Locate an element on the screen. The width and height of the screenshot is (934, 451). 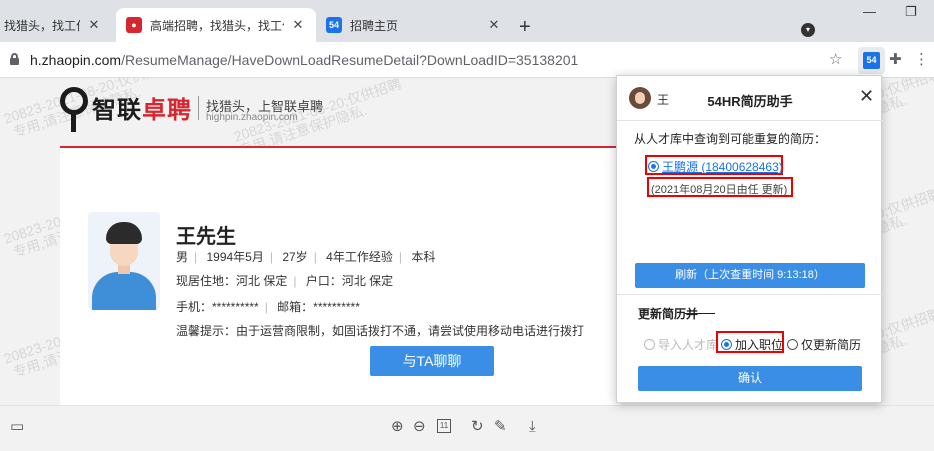
brand-logo-text: 智联卓聘 is located at coordinates (142, 107).